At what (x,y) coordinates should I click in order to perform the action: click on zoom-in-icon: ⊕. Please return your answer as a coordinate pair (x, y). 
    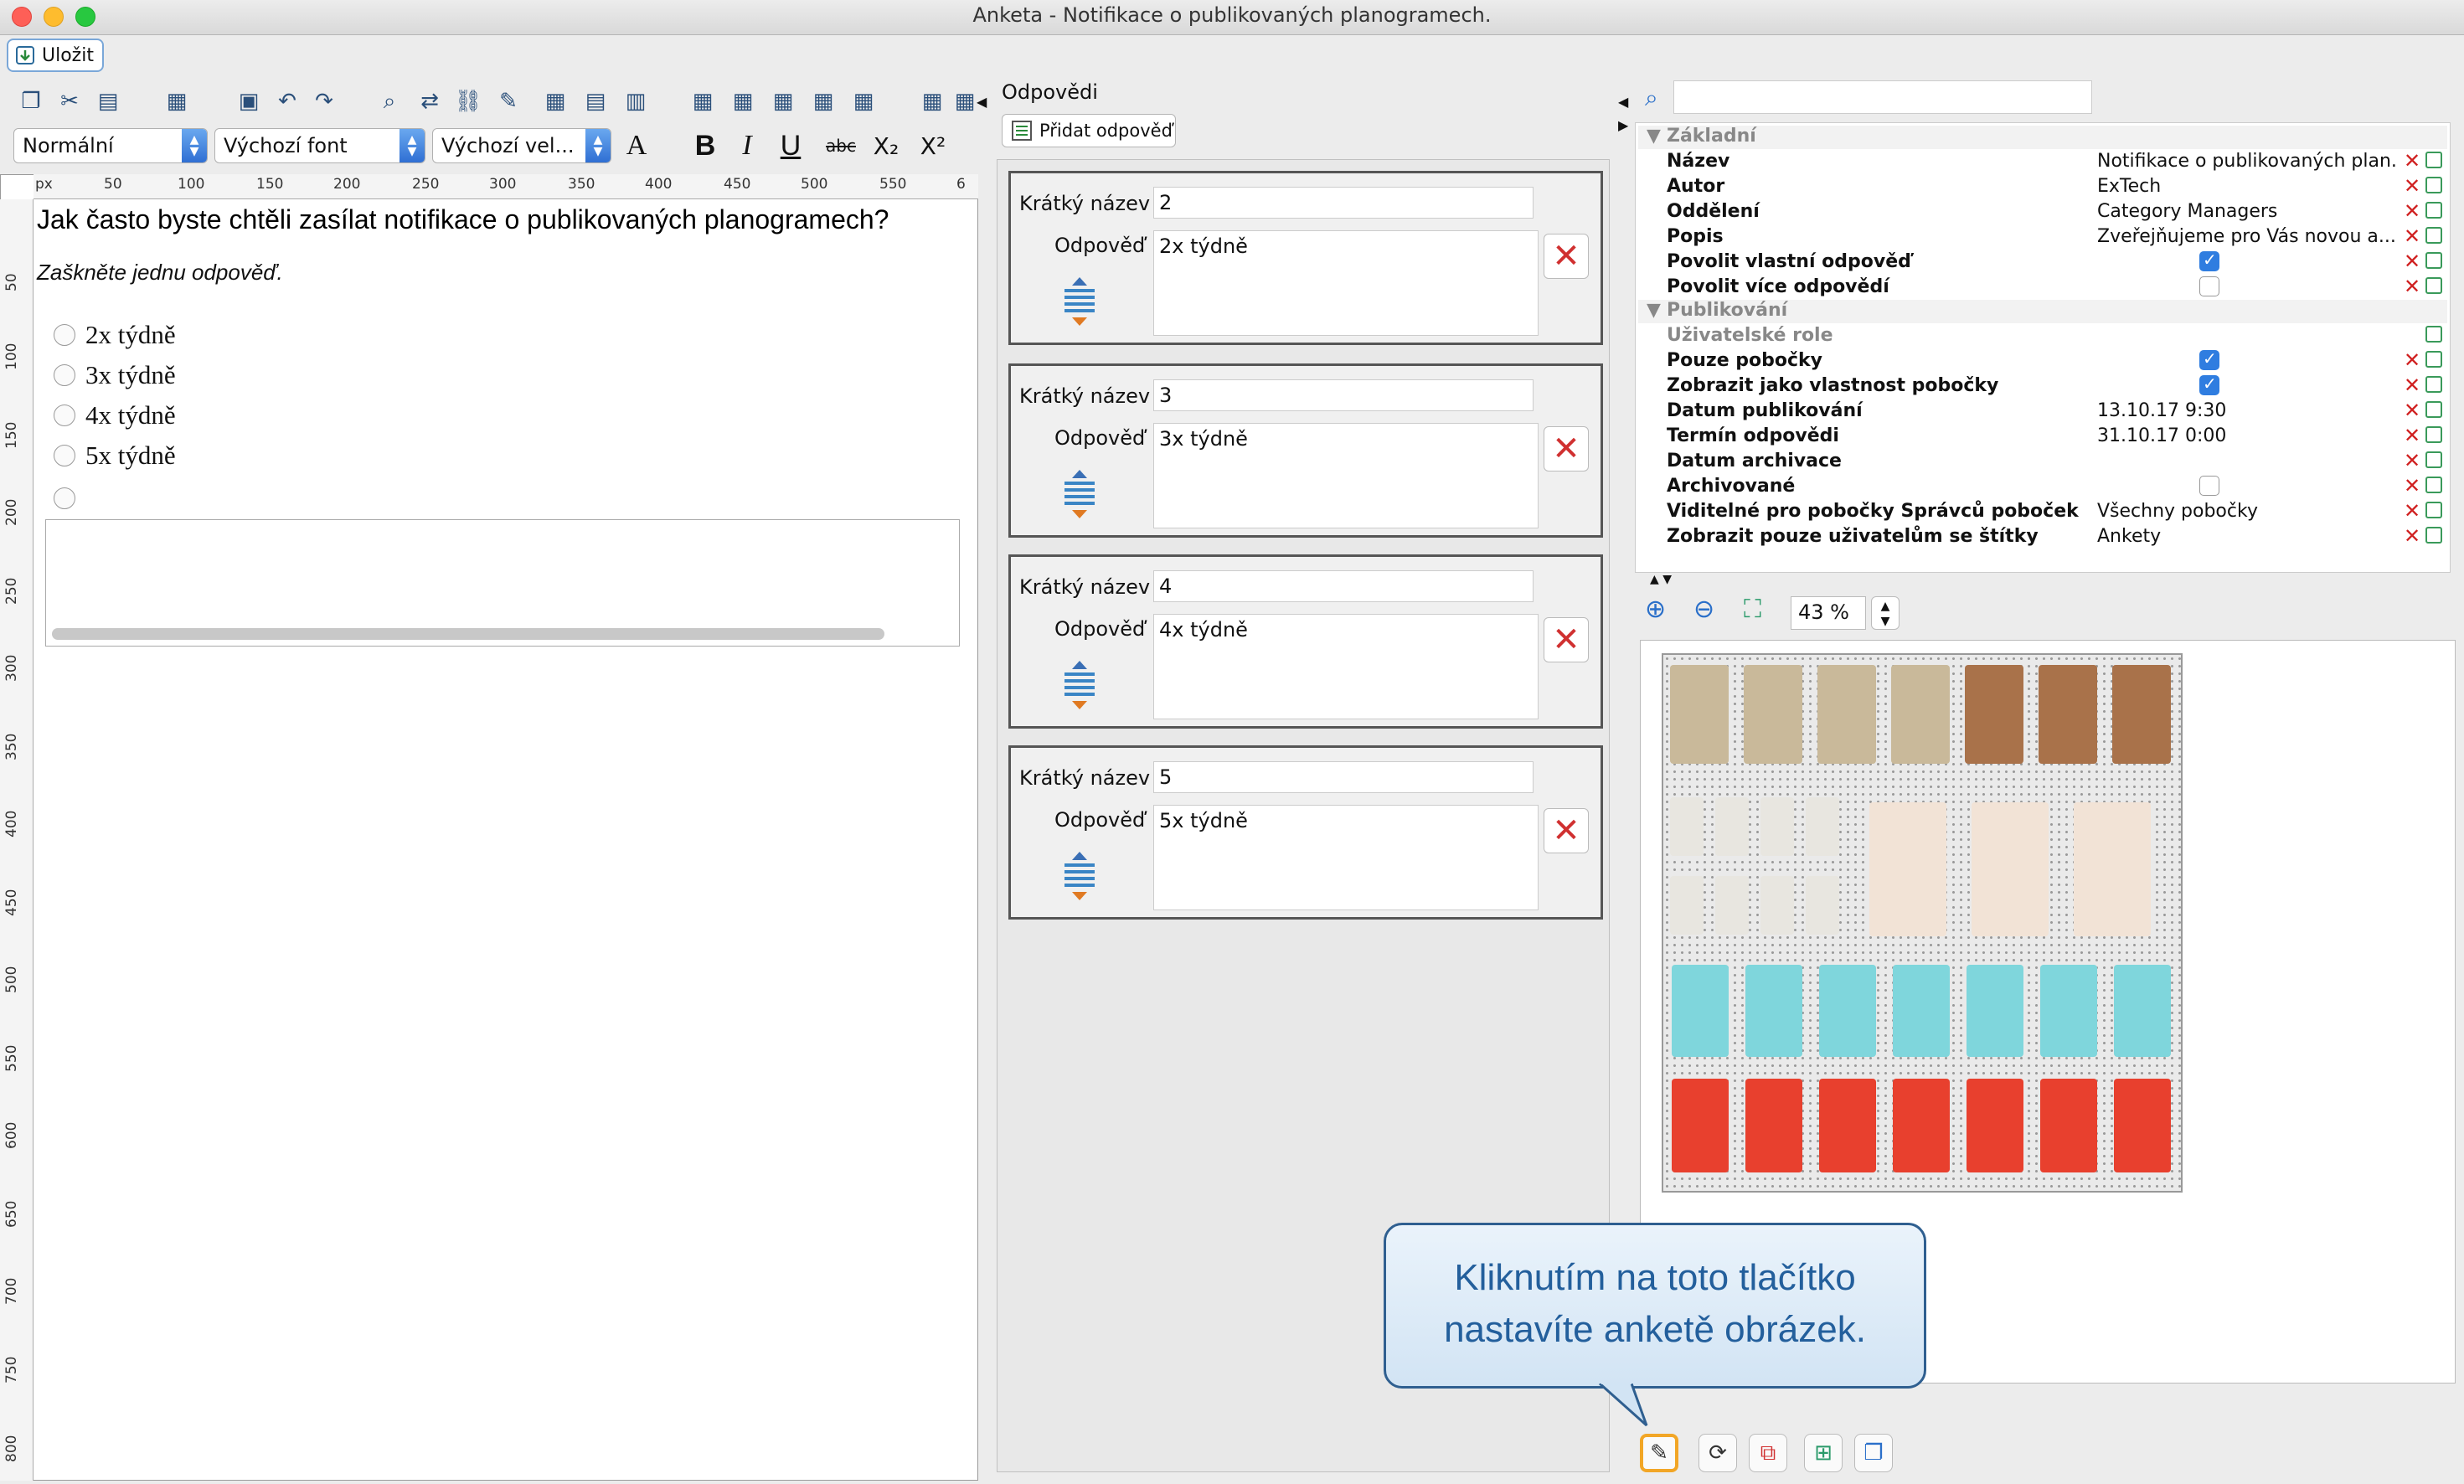
    Looking at the image, I should click on (1655, 609).